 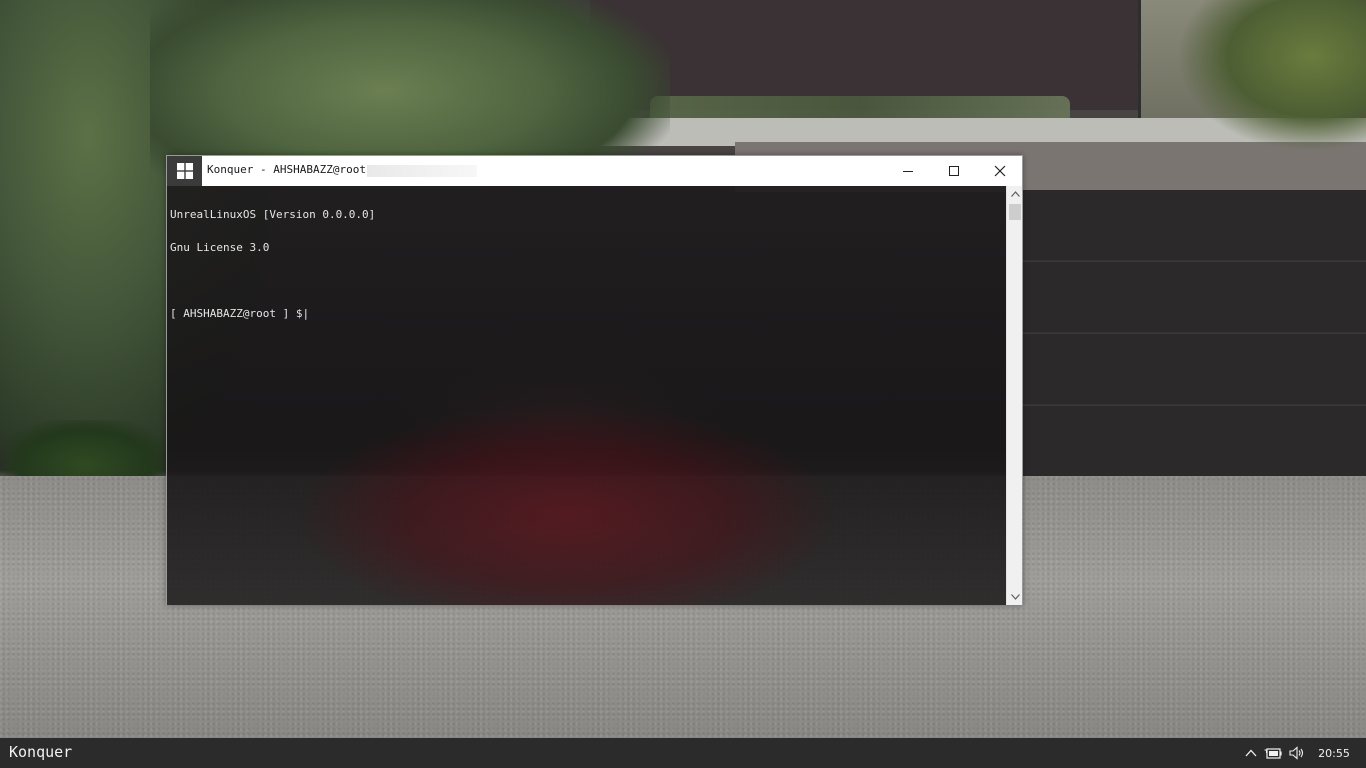 What do you see at coordinates (272, 314) in the screenshot?
I see `console-prompt: [ AHSHABAZZ@root ] $|` at bounding box center [272, 314].